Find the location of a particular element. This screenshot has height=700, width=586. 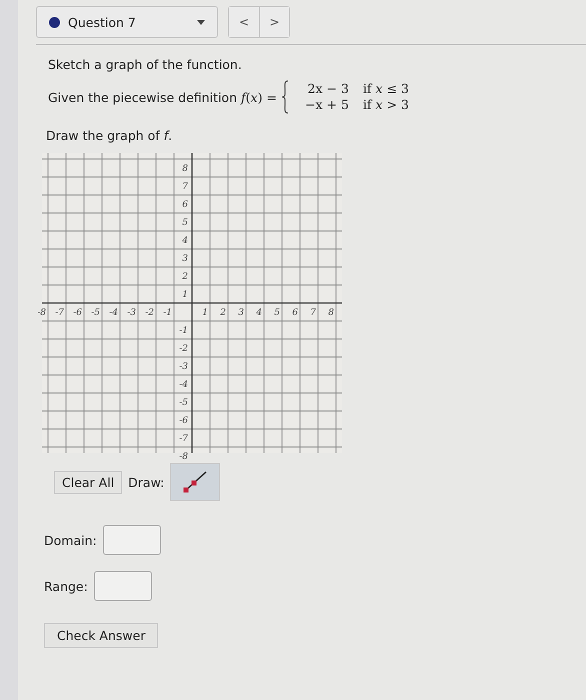

caret-icon is located at coordinates (201, 22).